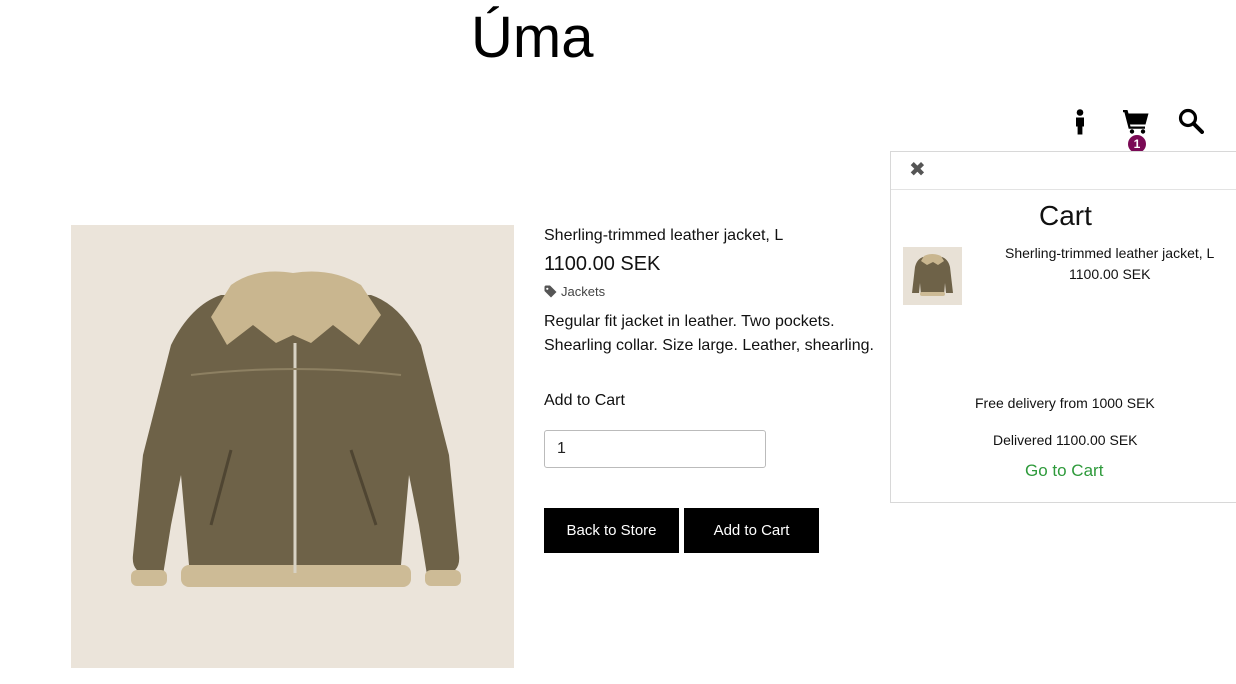 This screenshot has height=684, width=1236. I want to click on jacket-thumbnail, so click(932, 276).